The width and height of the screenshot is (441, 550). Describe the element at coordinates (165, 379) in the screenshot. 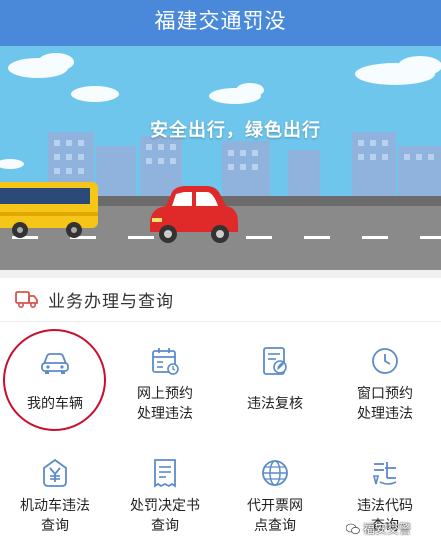

I see `service-online-appointment: 网上预约 处理违法` at that location.